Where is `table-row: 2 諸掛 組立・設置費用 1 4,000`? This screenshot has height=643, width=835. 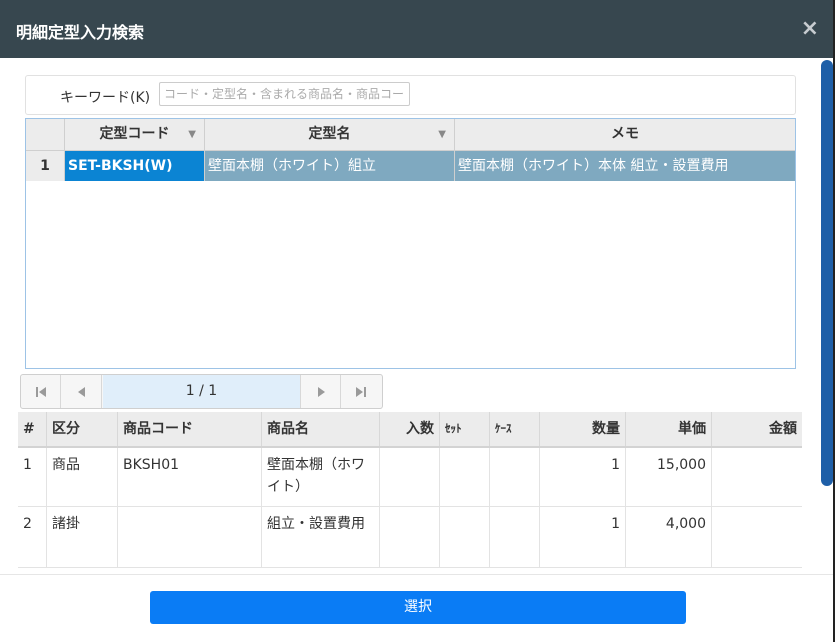 table-row: 2 諸掛 組立・設置費用 1 4,000 is located at coordinates (410, 537).